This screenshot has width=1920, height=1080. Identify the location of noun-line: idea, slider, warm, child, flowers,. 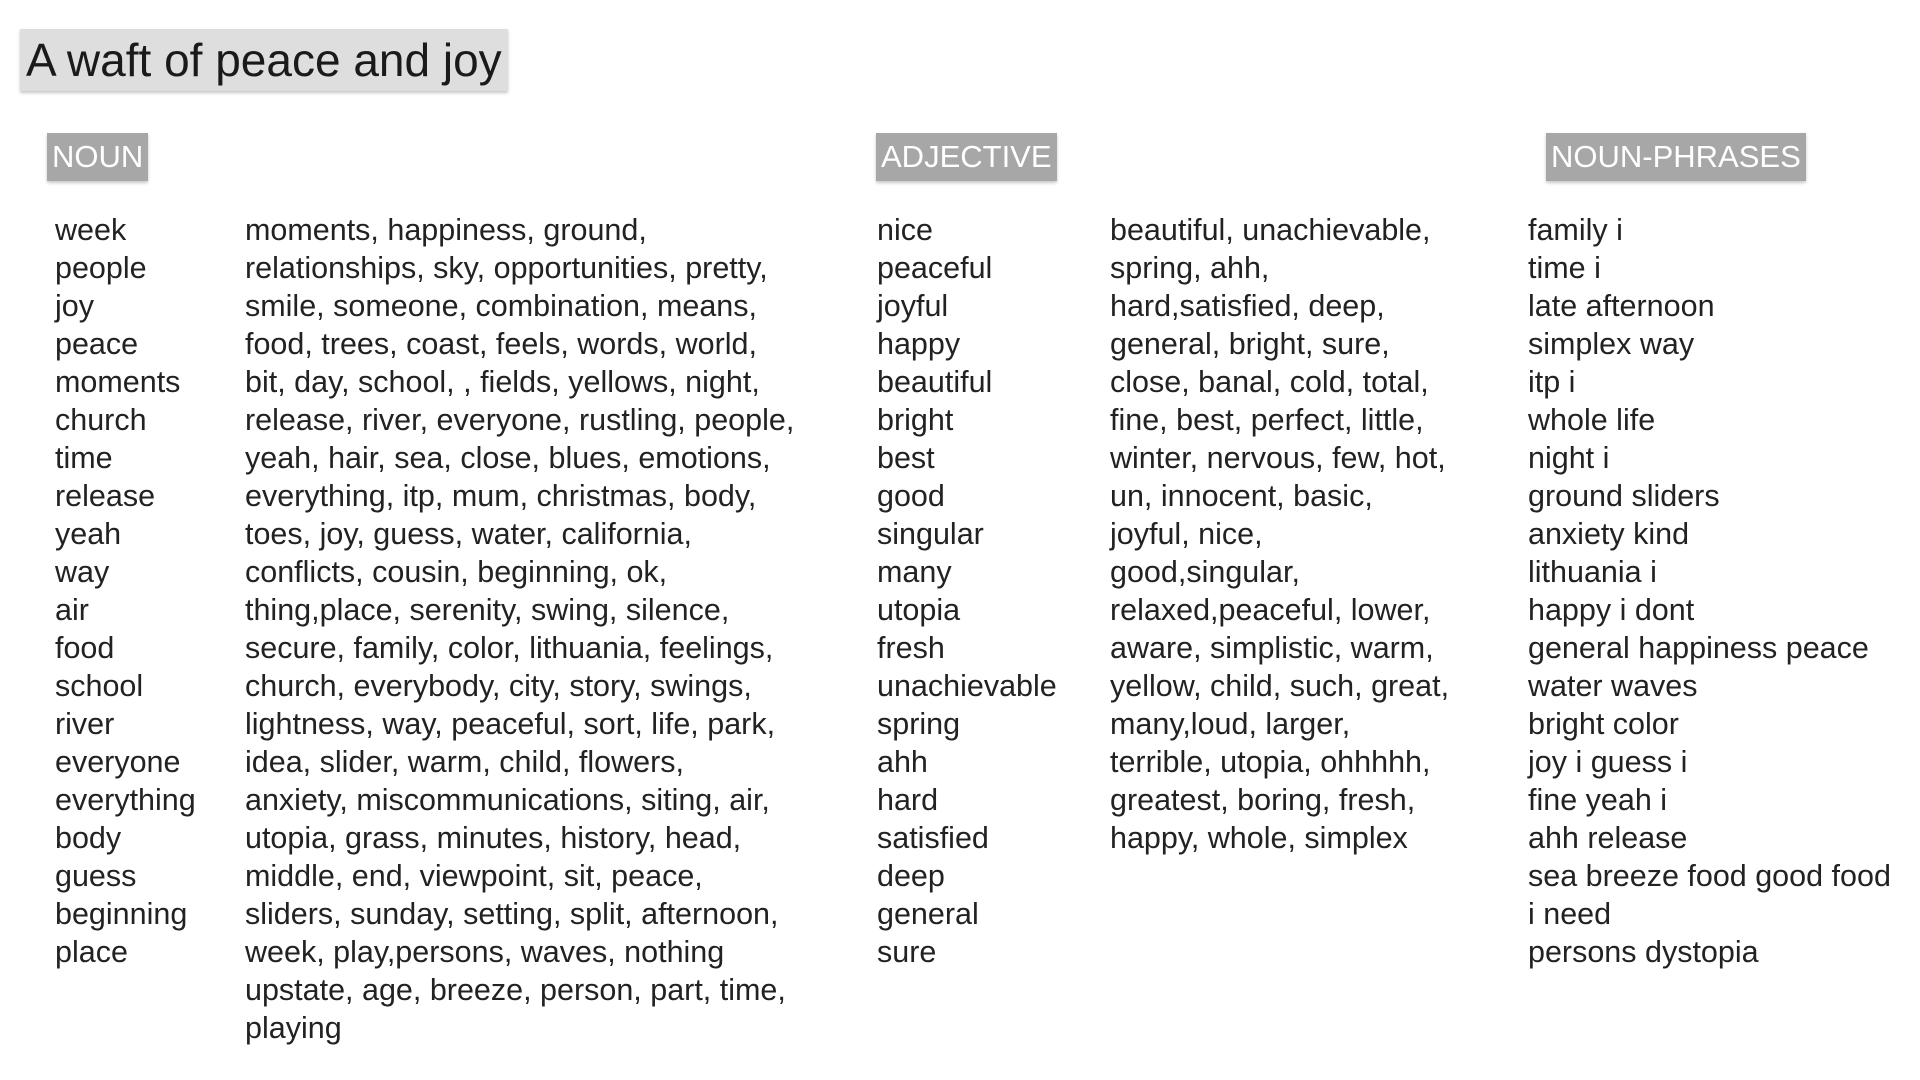
(465, 762).